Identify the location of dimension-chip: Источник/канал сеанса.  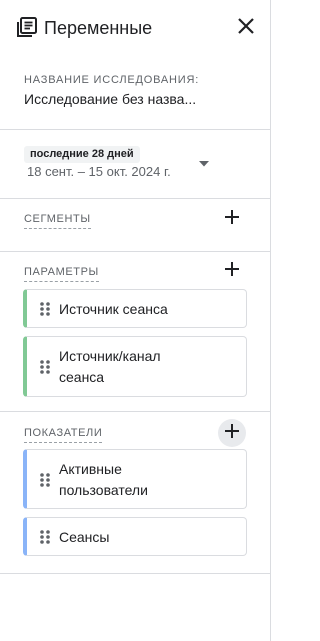
(135, 366).